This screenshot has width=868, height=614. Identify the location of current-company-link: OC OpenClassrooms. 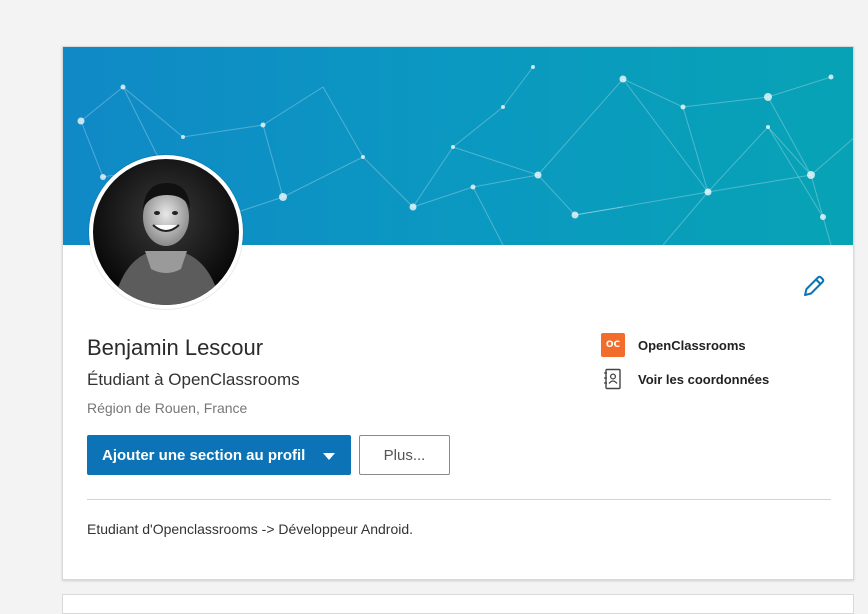
(673, 345).